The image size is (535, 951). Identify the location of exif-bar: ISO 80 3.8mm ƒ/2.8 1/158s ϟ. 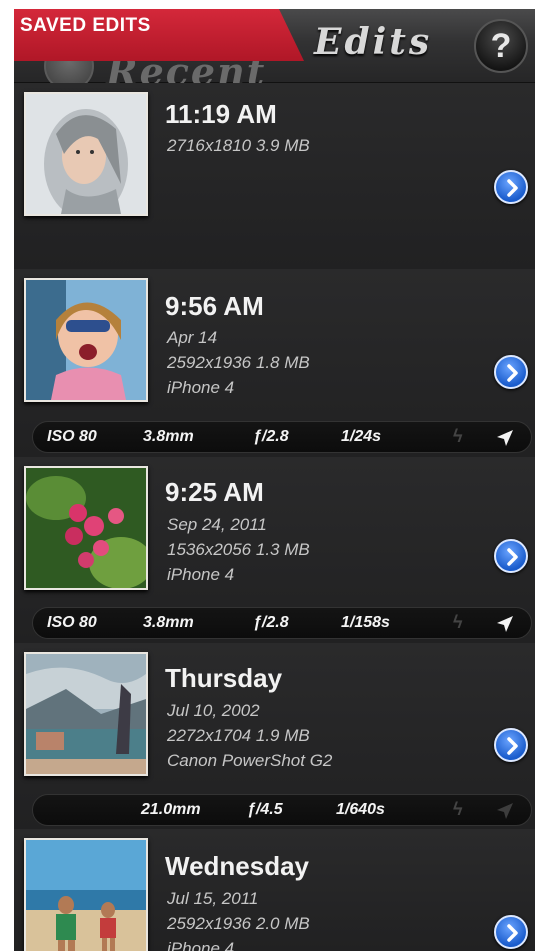
(282, 623).